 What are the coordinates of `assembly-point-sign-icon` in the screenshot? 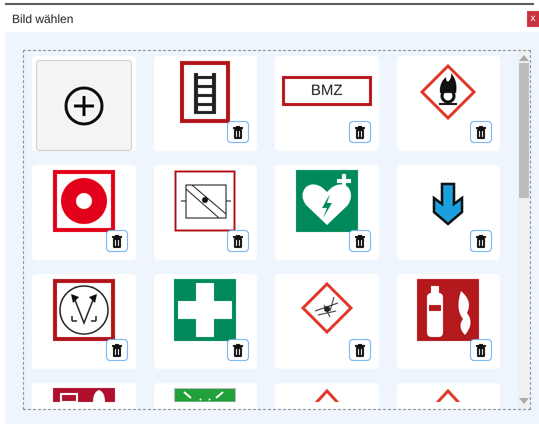 It's located at (205, 395).